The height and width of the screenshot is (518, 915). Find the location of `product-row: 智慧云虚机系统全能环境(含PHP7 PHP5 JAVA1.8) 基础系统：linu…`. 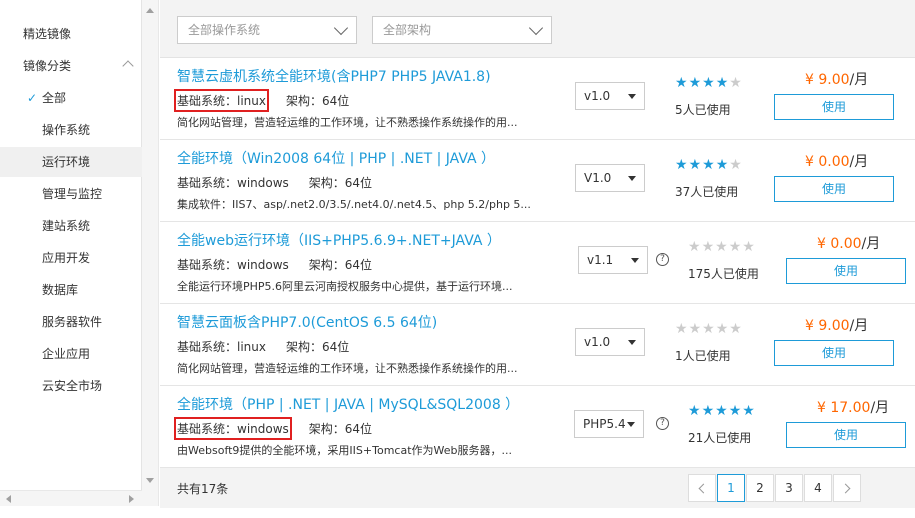

product-row: 智慧云虚机系统全能环境(含PHP7 PHP5 JAVA1.8) 基础系统：linu… is located at coordinates (537, 99).